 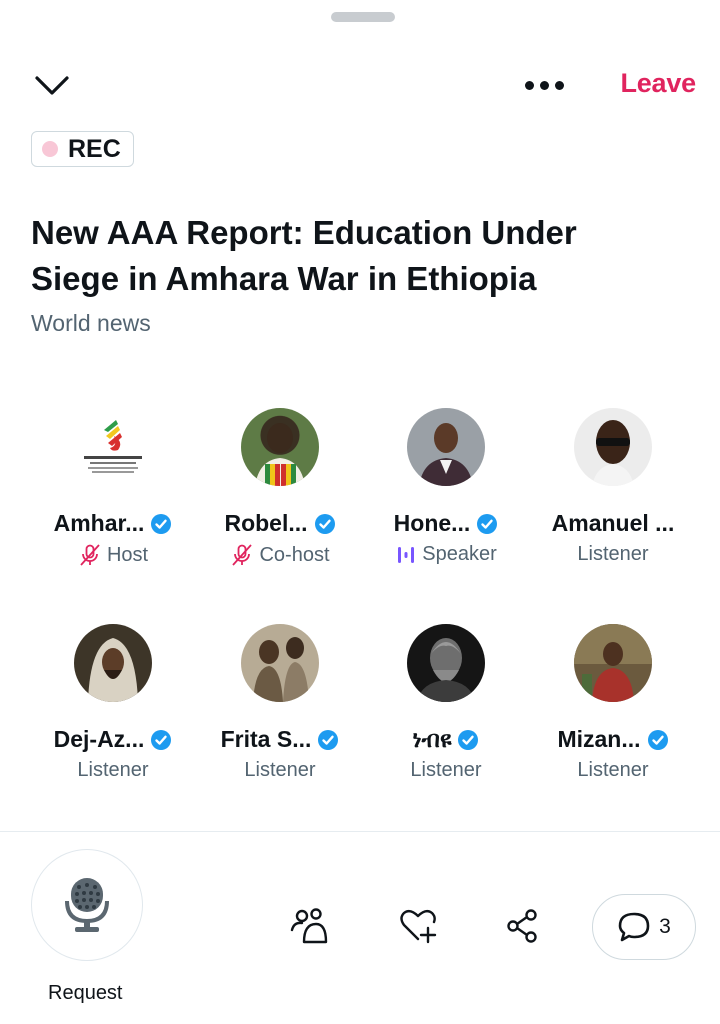 I want to click on recording-badge: REC, so click(x=82, y=149).